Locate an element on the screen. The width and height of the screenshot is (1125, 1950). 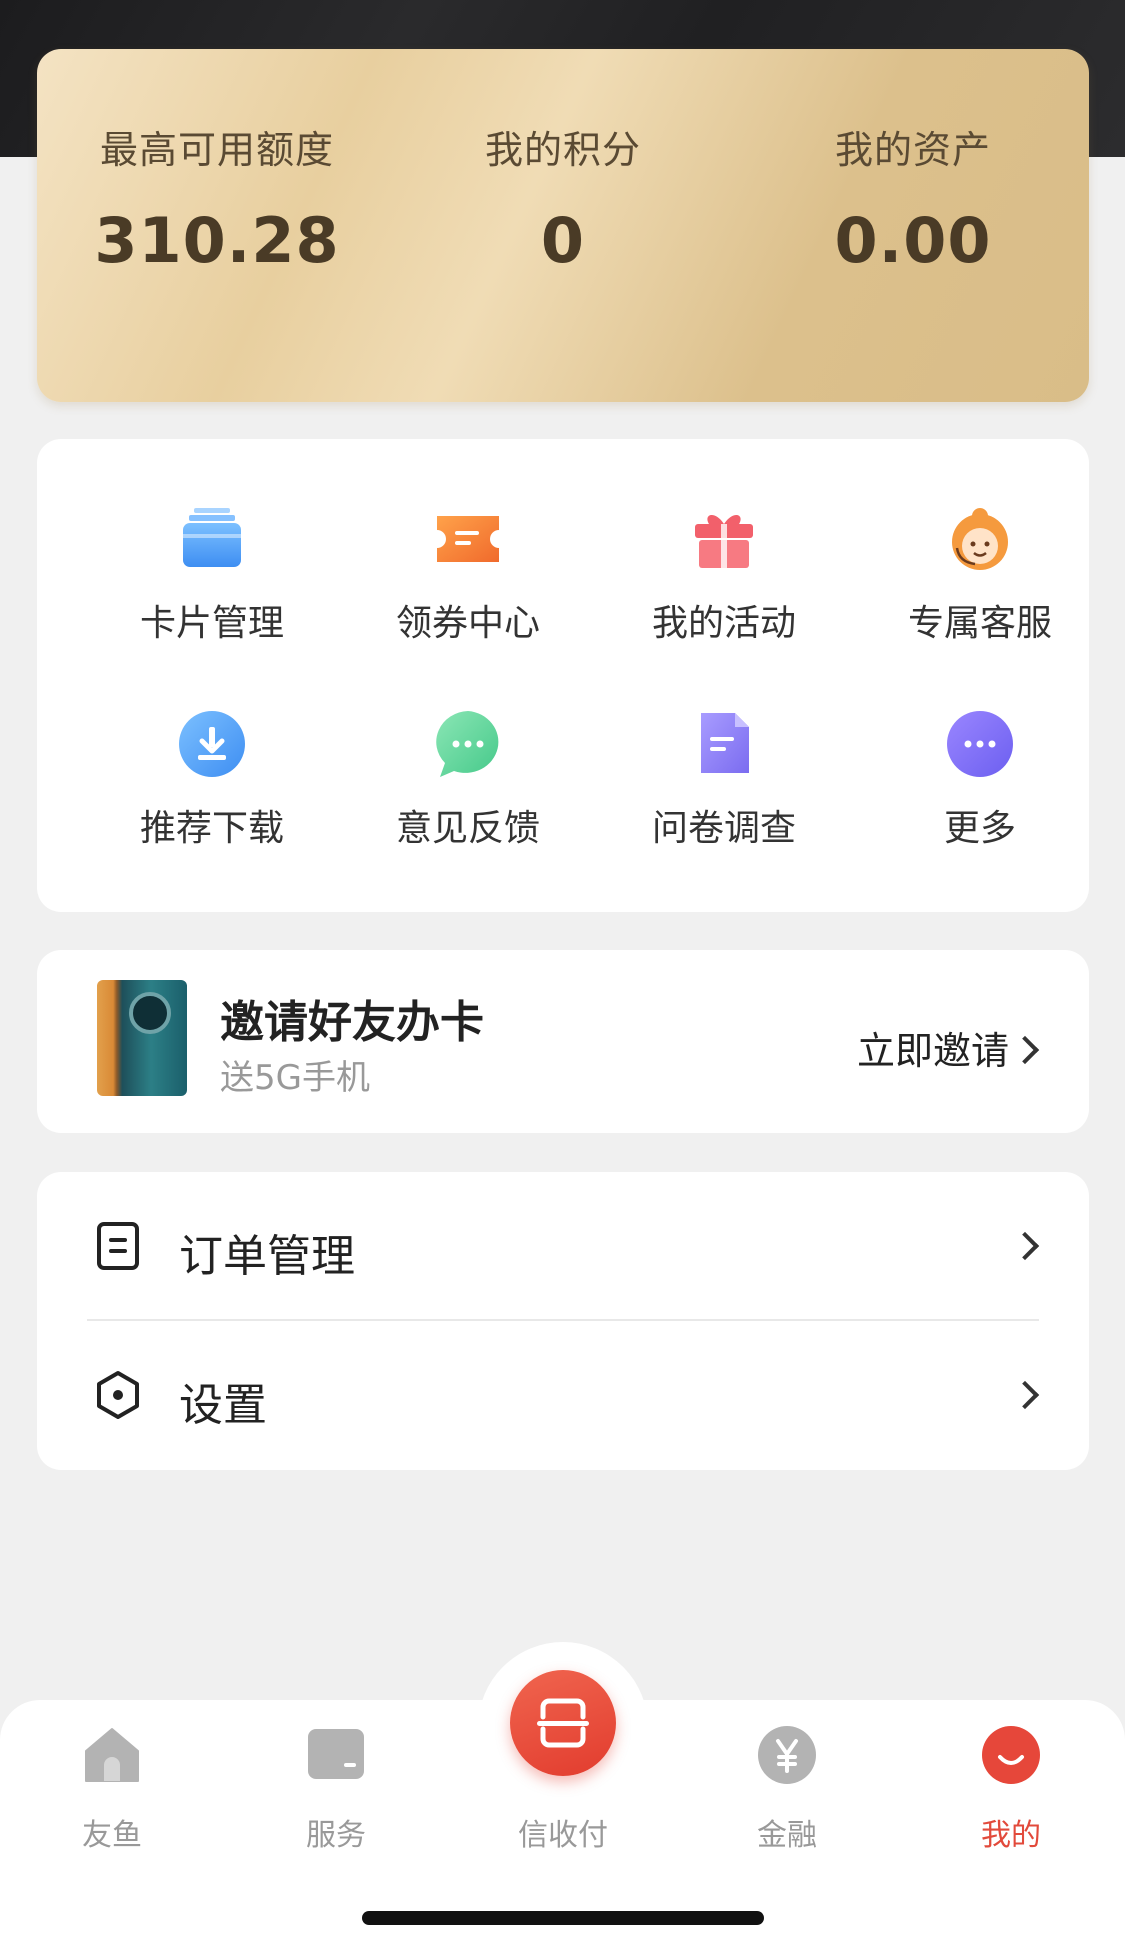
service-label: 问卷调查 is located at coordinates (723, 828).